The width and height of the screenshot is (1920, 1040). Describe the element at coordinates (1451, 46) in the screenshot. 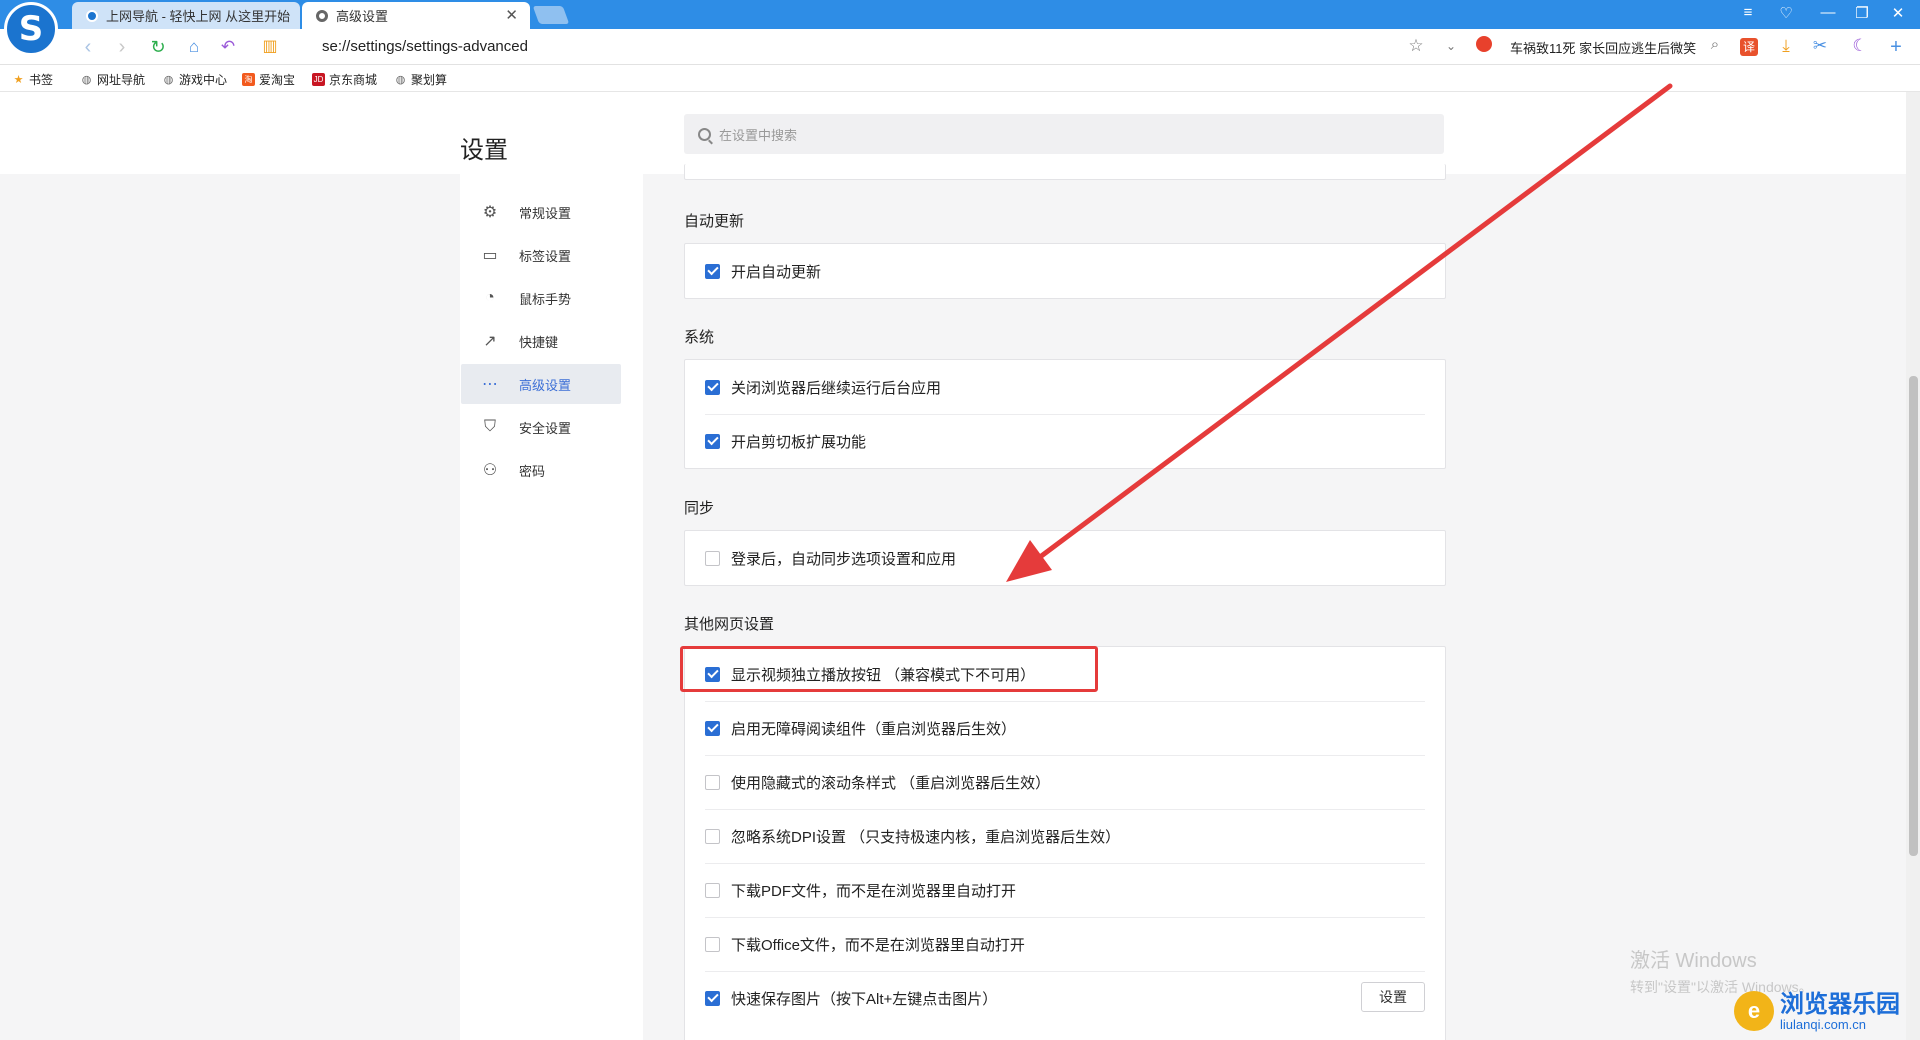

I see `dropdown-chevron-icon: ⌄` at that location.